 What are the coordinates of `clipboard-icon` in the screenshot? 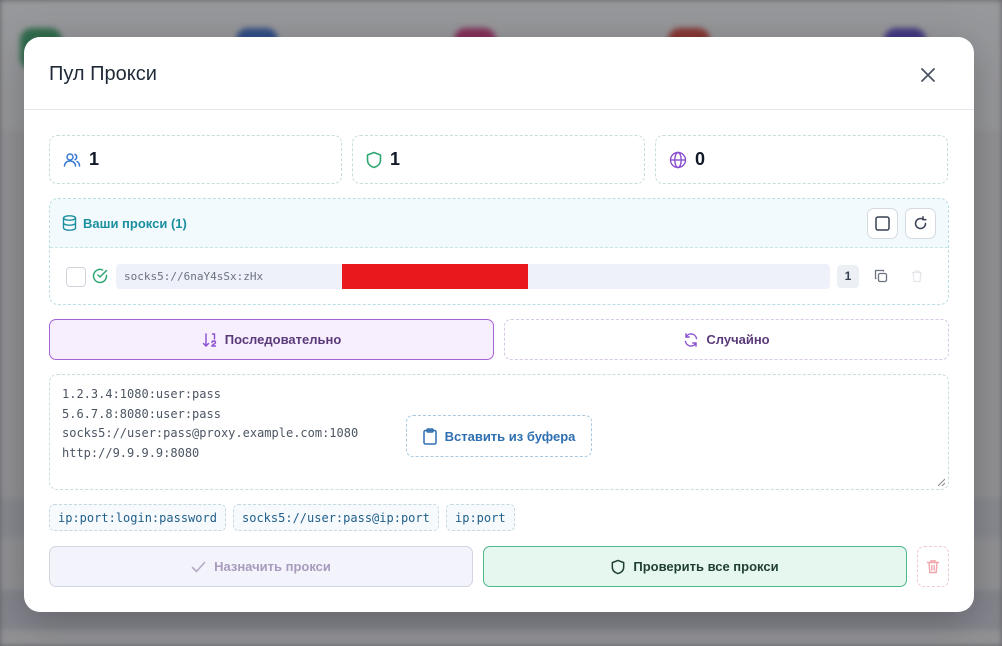 It's located at (429, 436).